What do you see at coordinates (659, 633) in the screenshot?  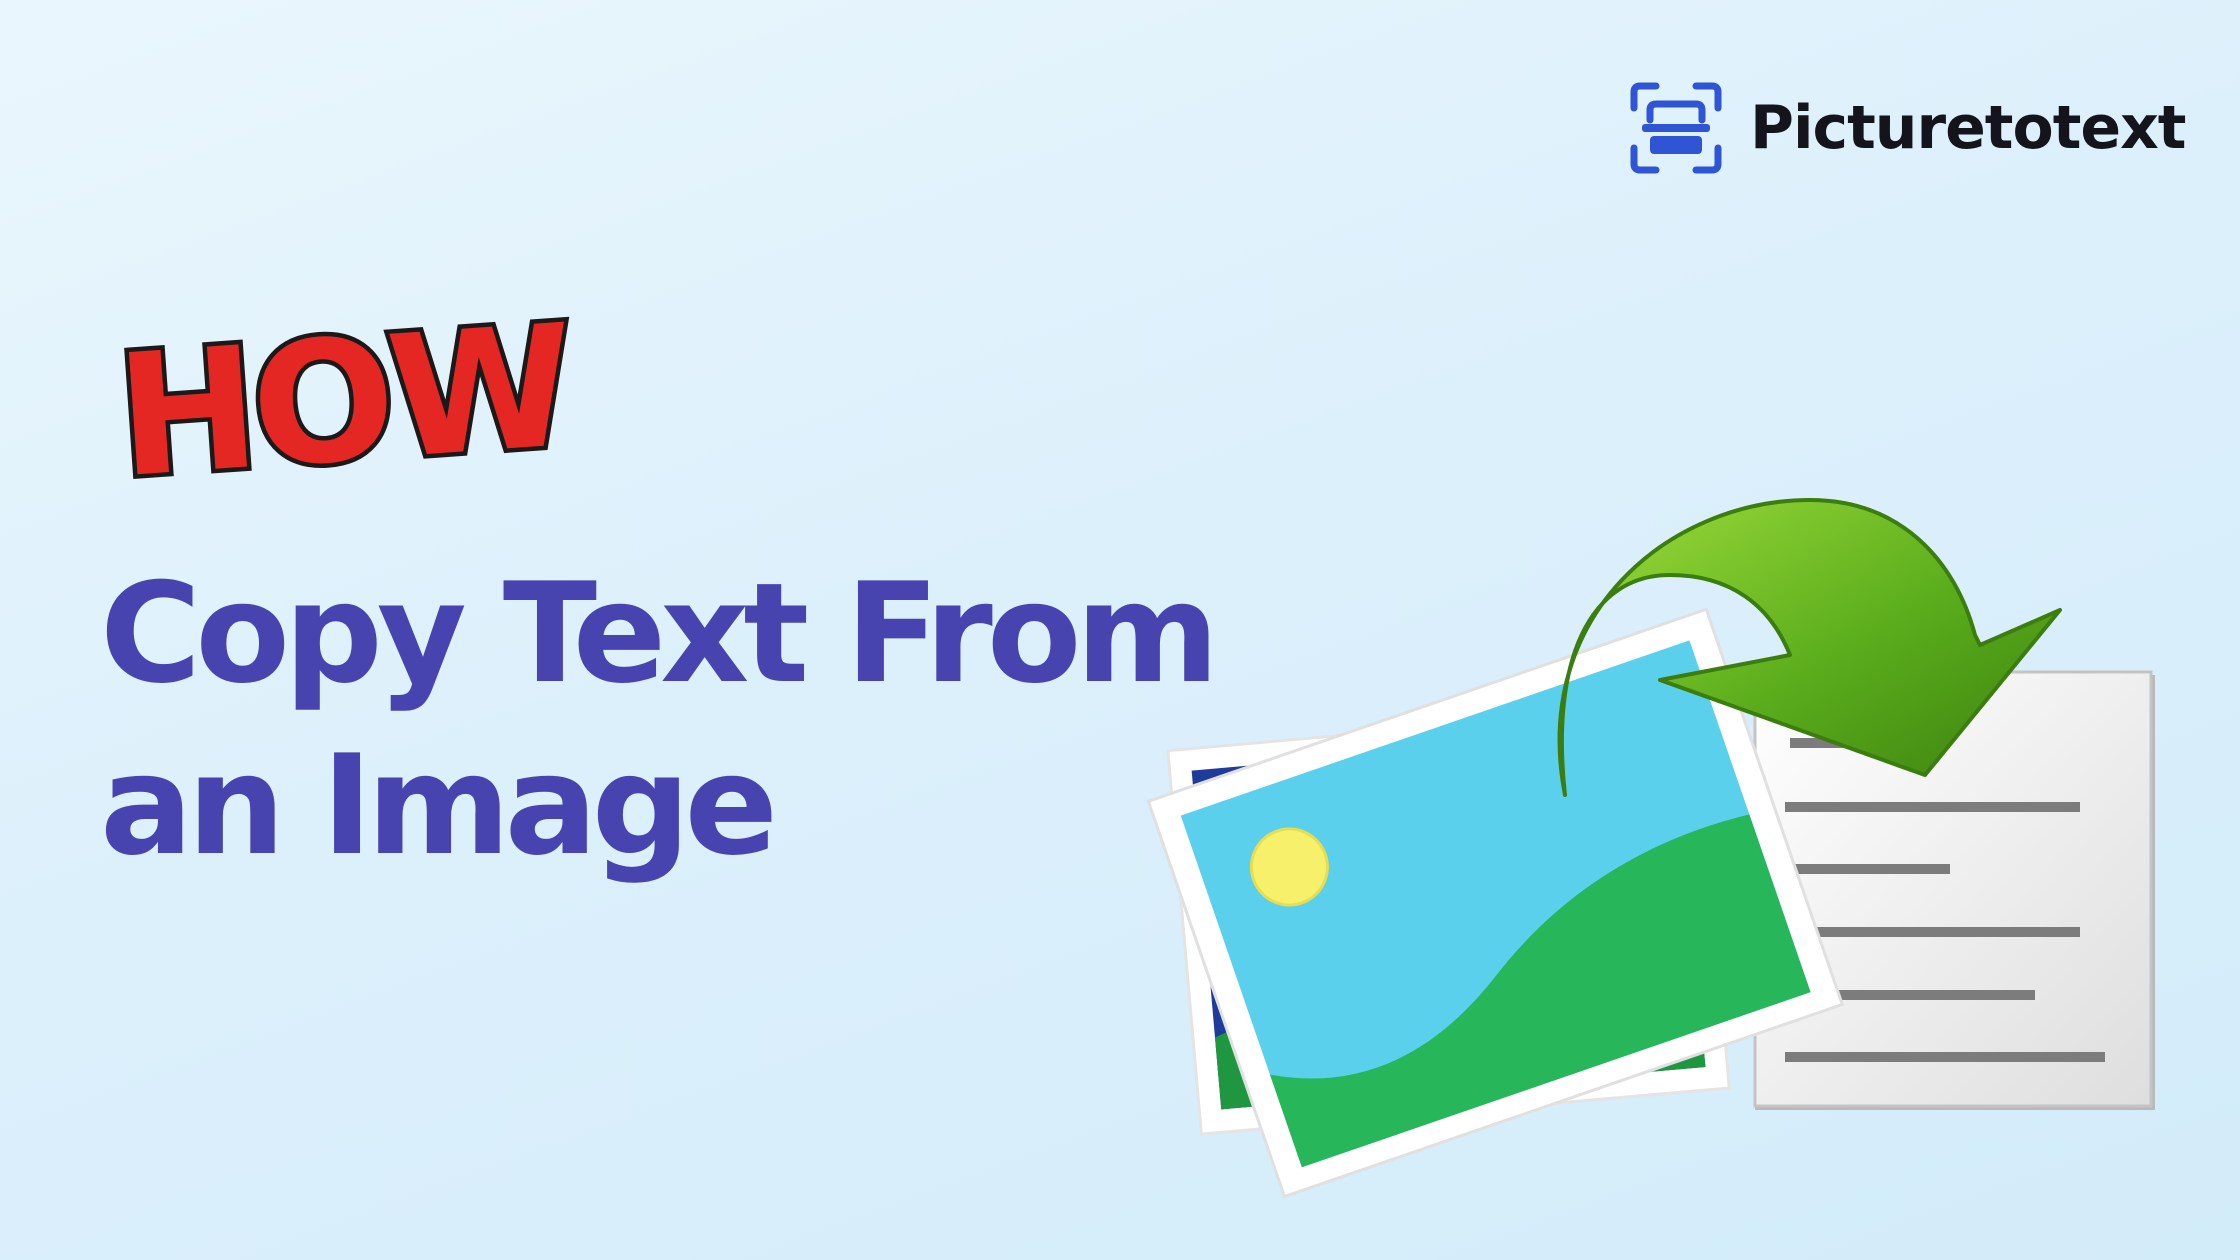 I see `headline-line-1: Copy Text From` at bounding box center [659, 633].